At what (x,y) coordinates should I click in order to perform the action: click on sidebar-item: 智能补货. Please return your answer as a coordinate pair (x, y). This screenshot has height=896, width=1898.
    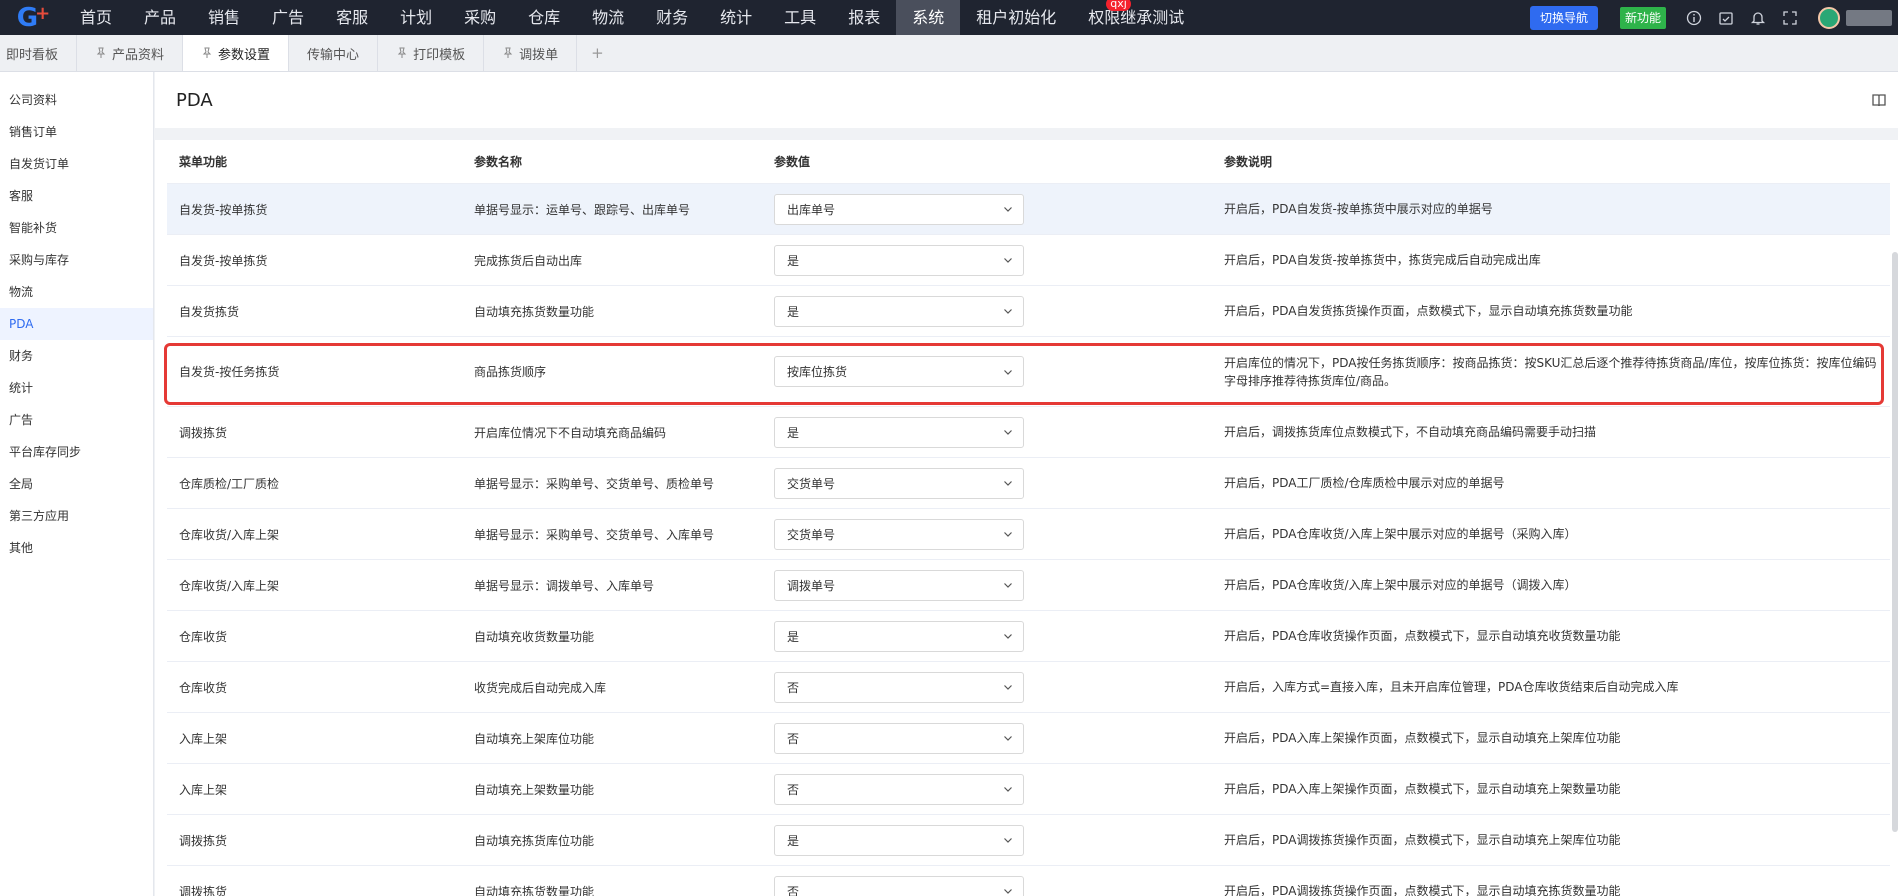
    Looking at the image, I should click on (76, 228).